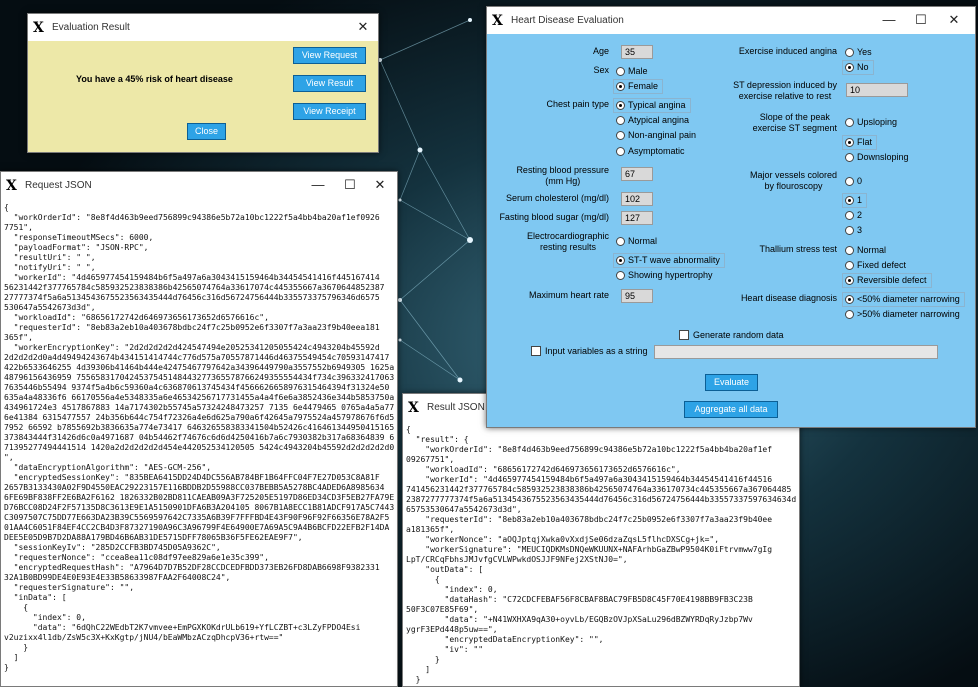 Image resolution: width=978 pixels, height=687 pixels. What do you see at coordinates (567, 20) in the screenshot?
I see `window-title: Heart Disease Evaluation` at bounding box center [567, 20].